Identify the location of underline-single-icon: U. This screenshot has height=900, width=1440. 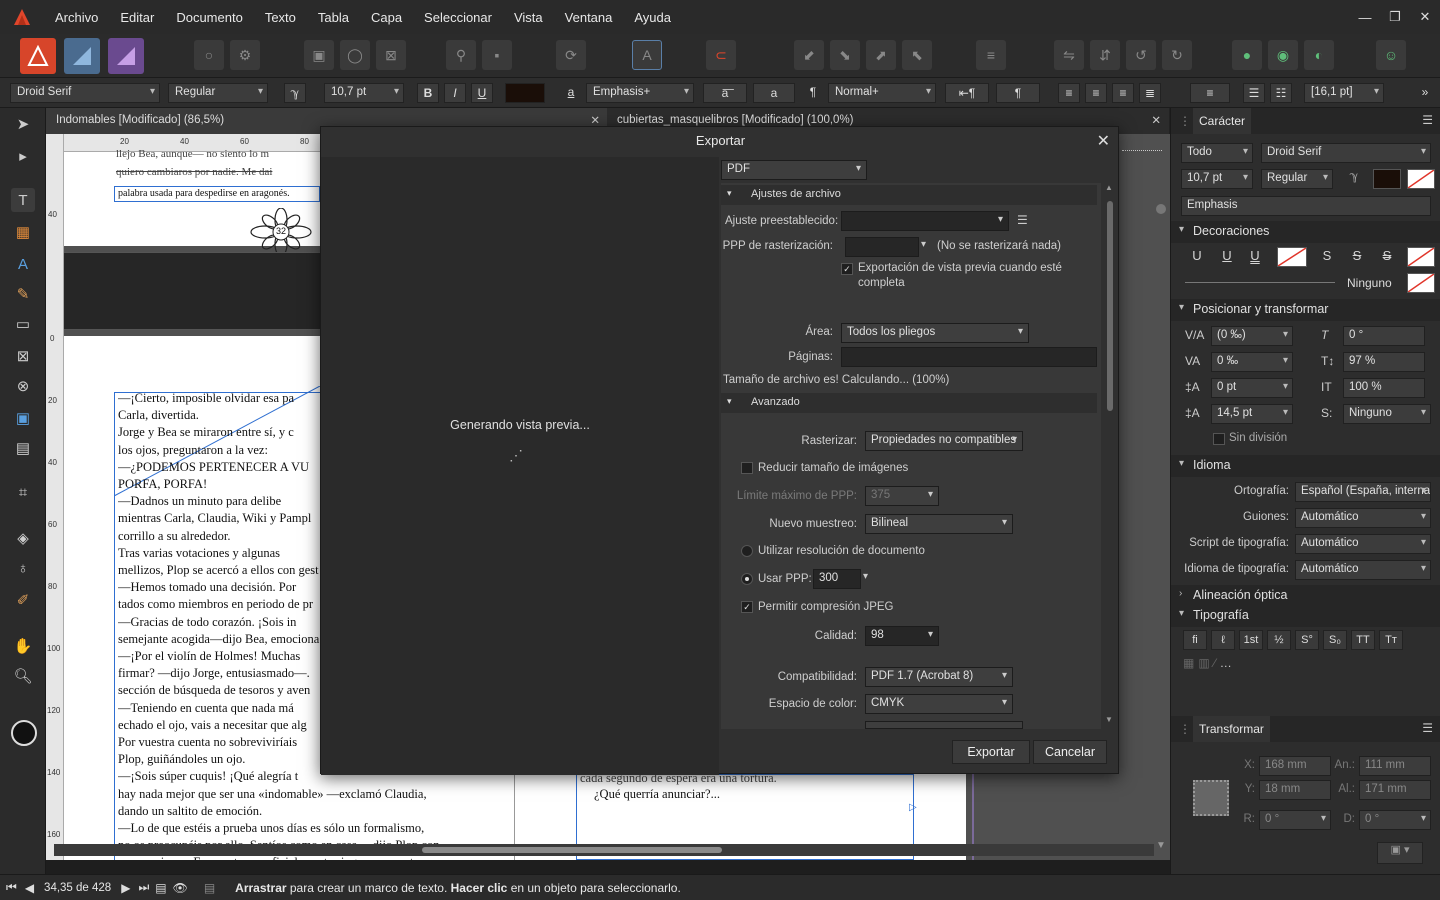
(1197, 258).